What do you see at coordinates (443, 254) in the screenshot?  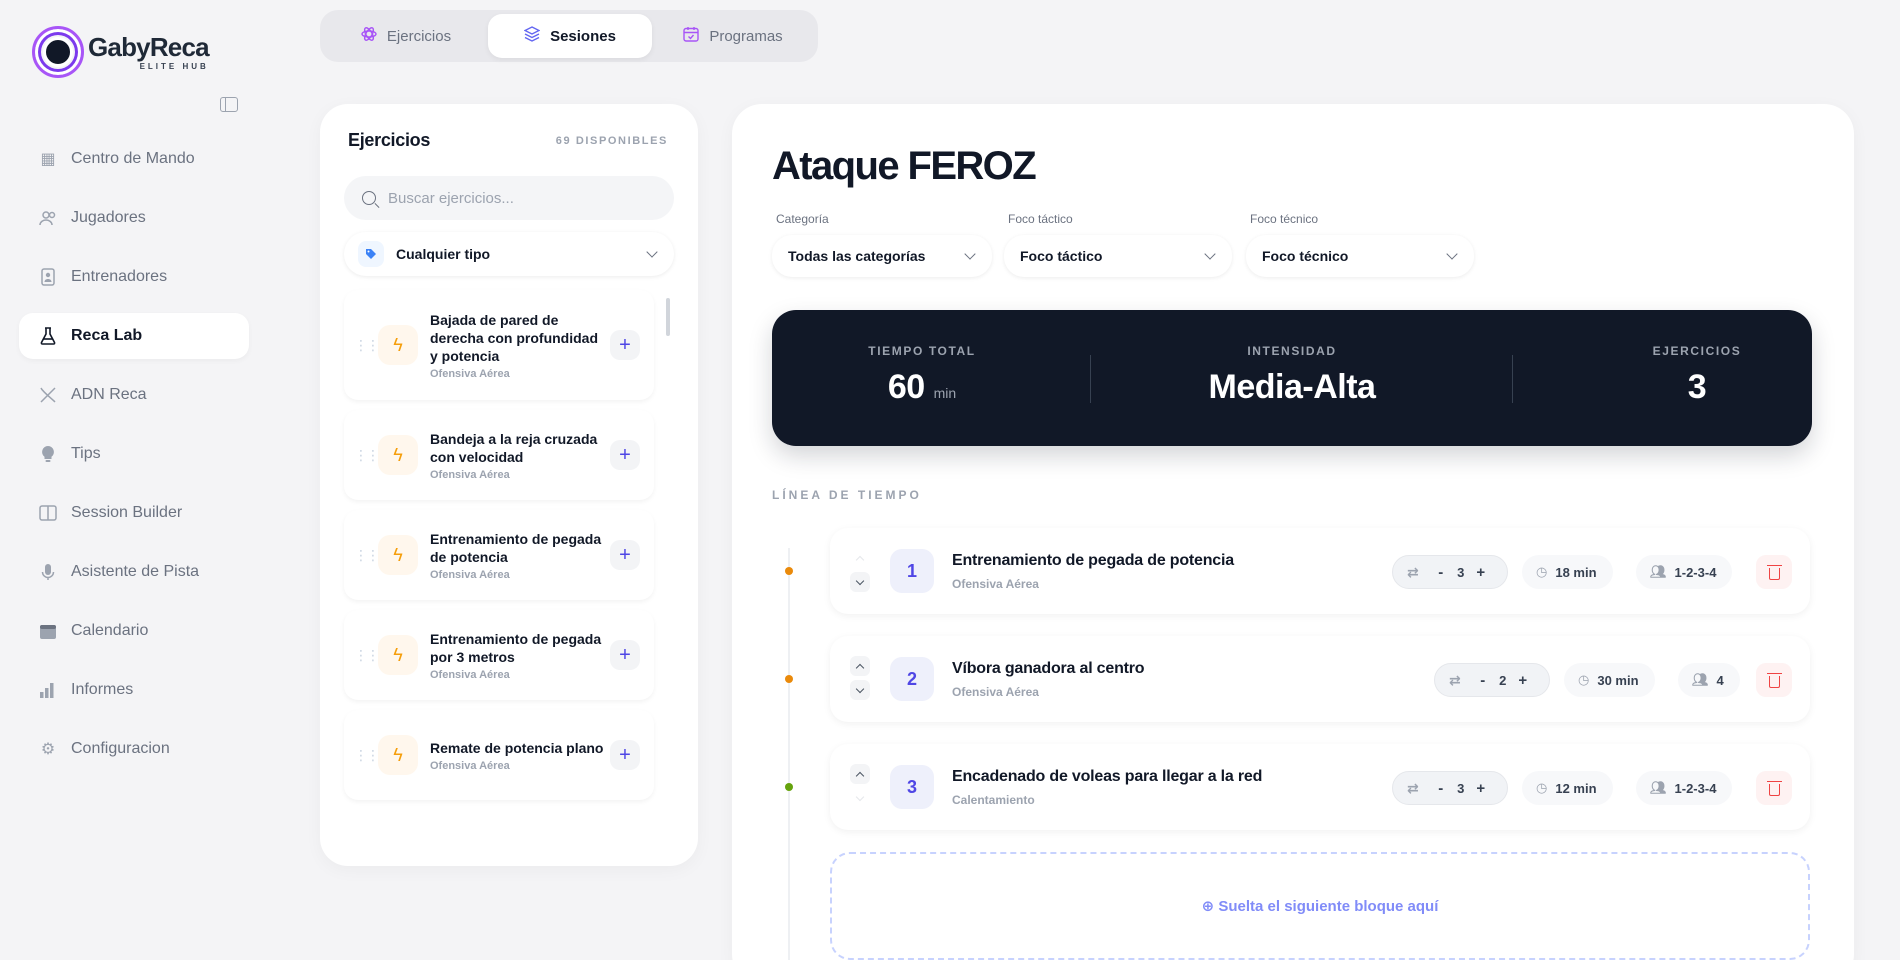 I see `type-filter-value: Cualquier tipo` at bounding box center [443, 254].